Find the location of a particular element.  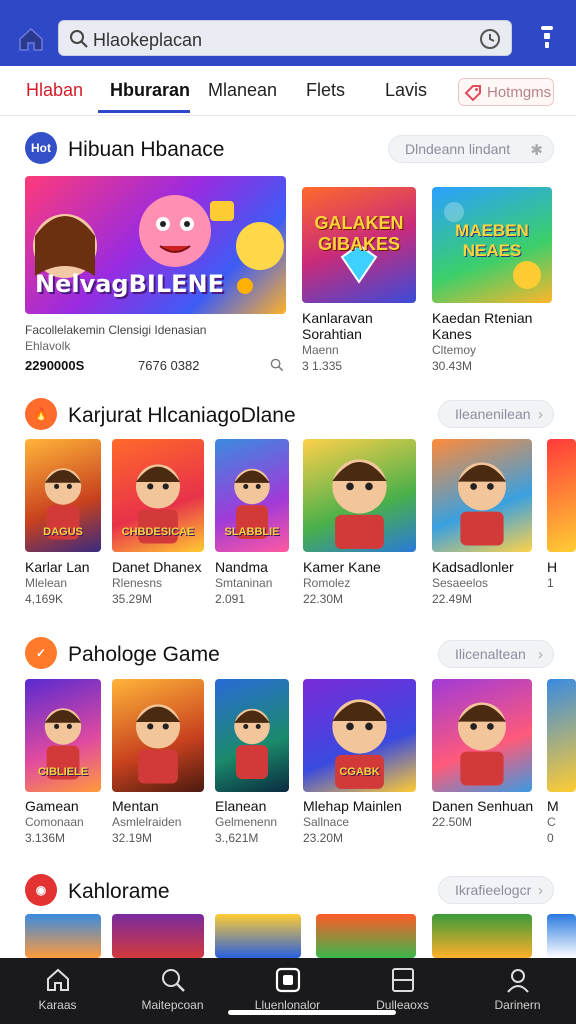

game-card-caption: Gamean Comonaan 3.136M is located at coordinates (70, 822).